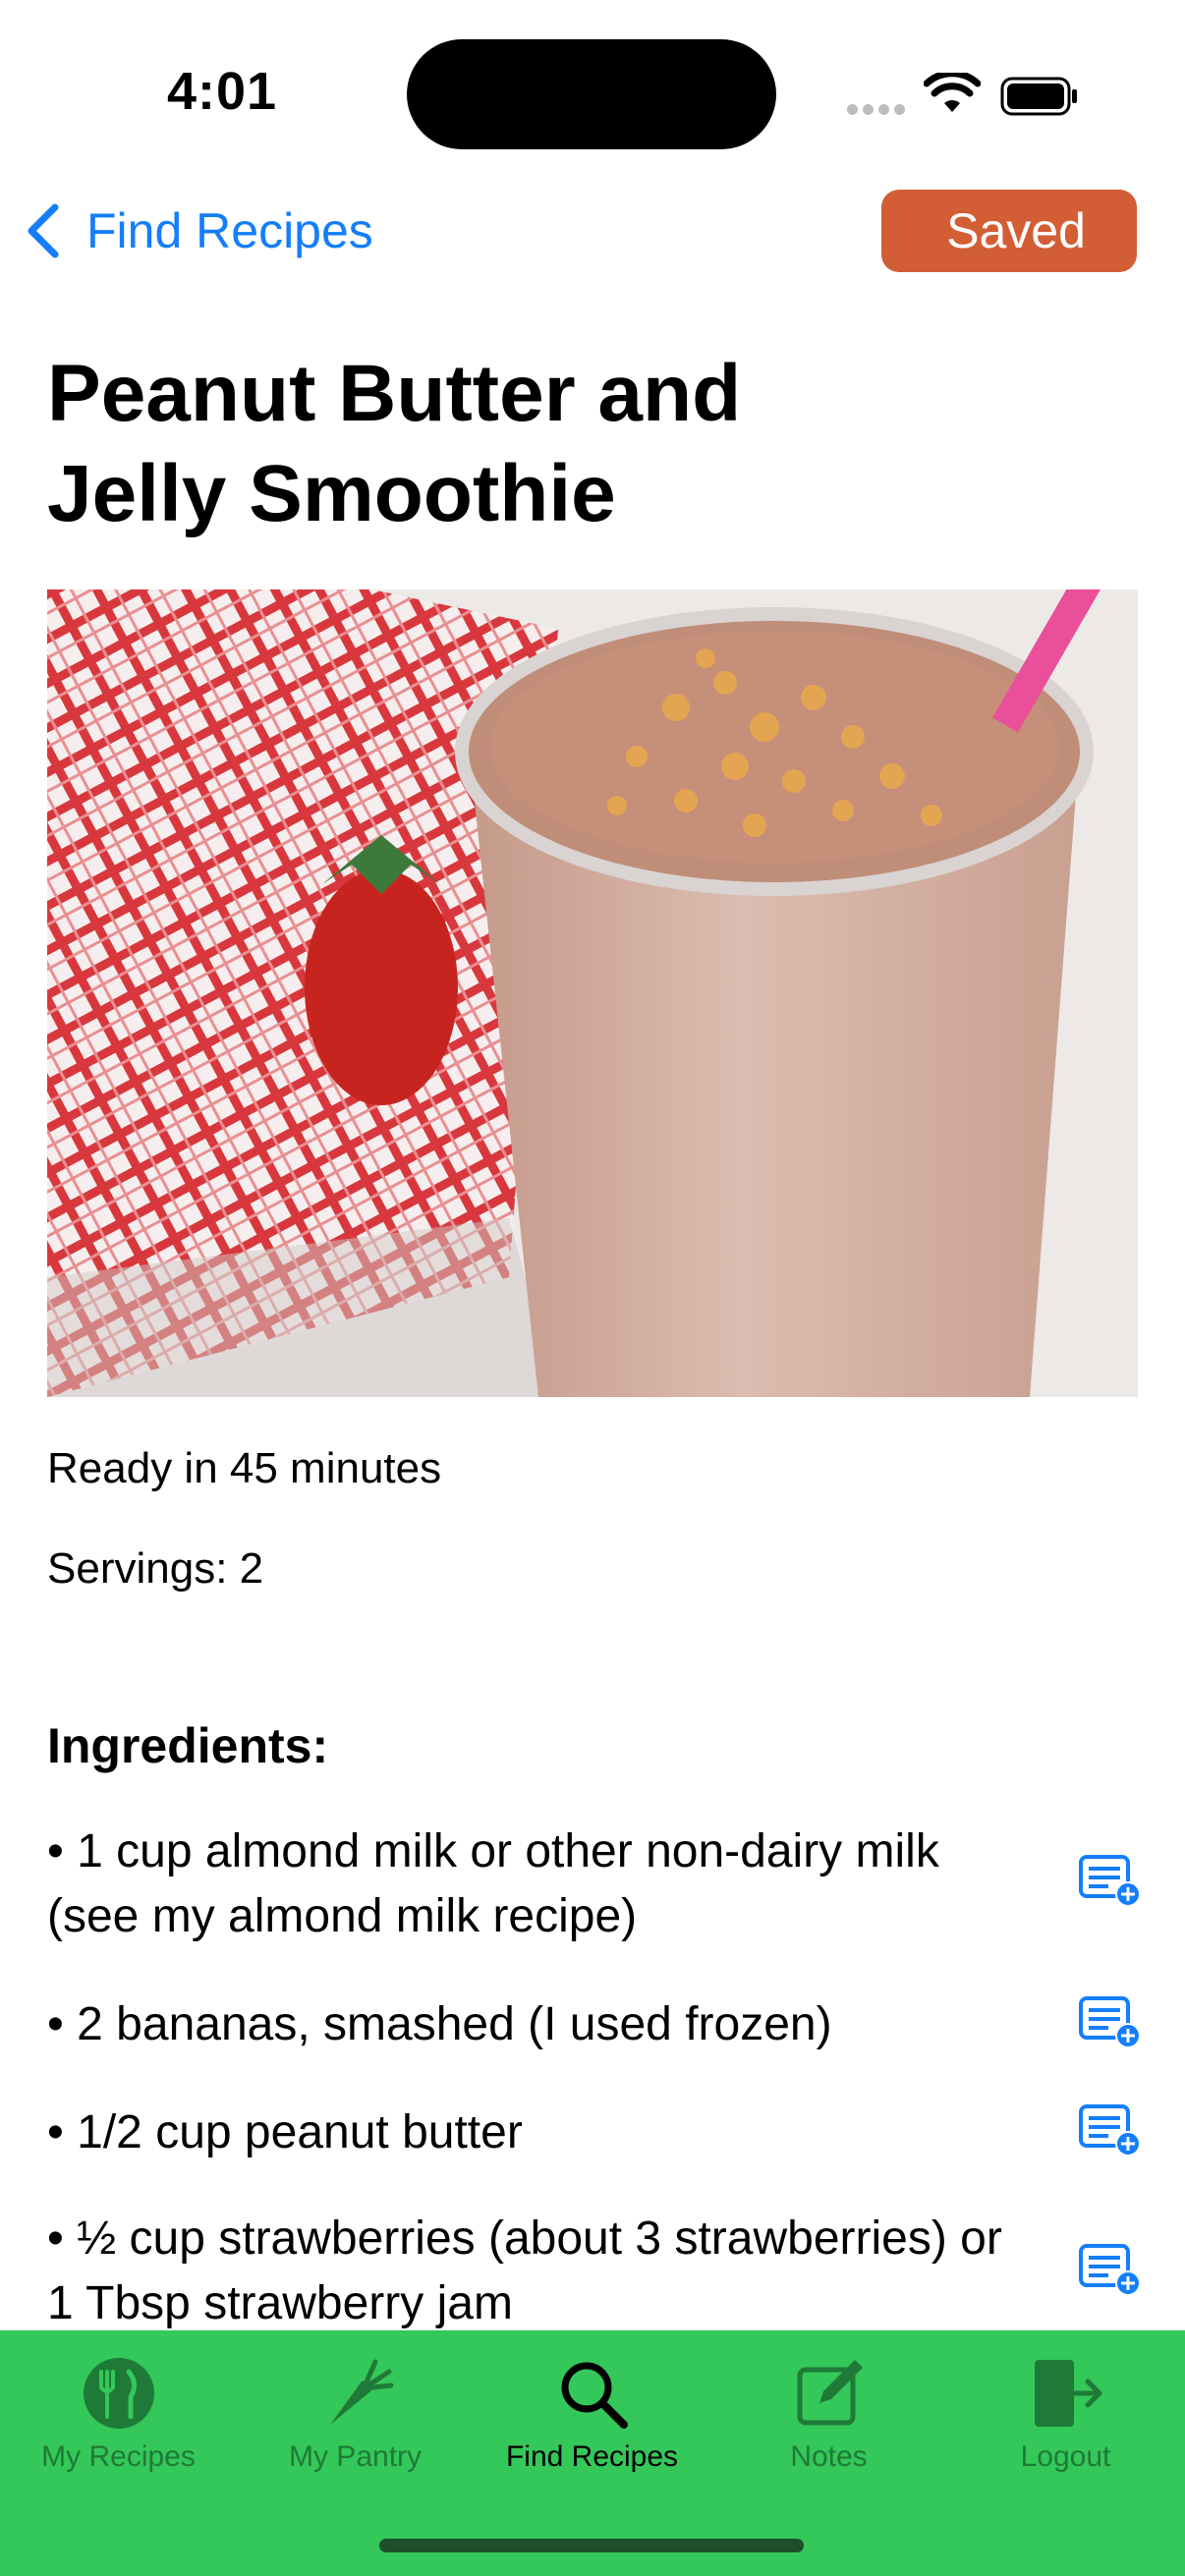 This screenshot has height=2576, width=1185. I want to click on chevron-left-icon, so click(44, 230).